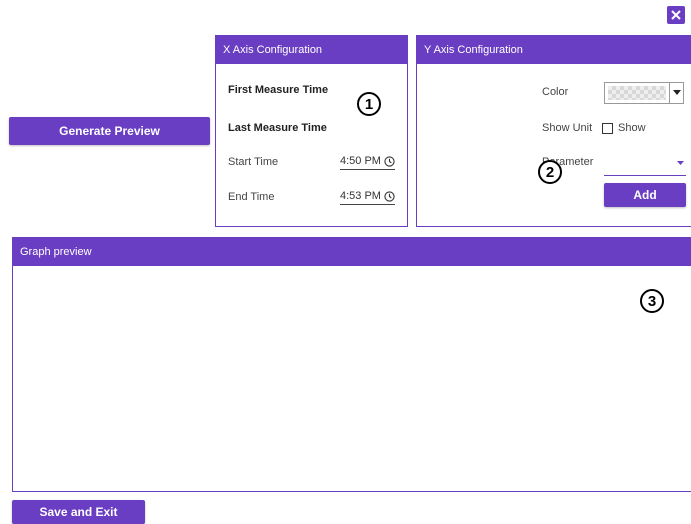 The image size is (691, 524). Describe the element at coordinates (352, 252) in the screenshot. I see `graph-preview-title: Graph preview` at that location.